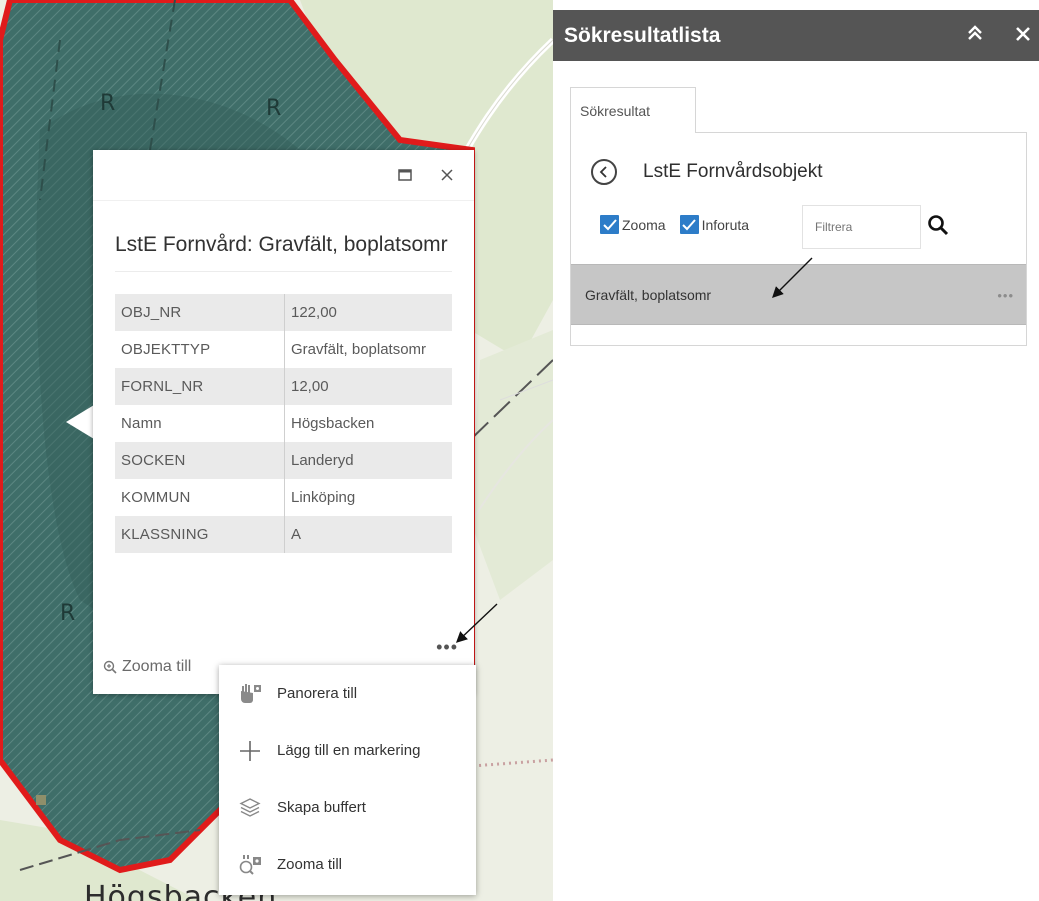 The height and width of the screenshot is (901, 1039). Describe the element at coordinates (405, 175) in the screenshot. I see `window-maximize-icon` at that location.